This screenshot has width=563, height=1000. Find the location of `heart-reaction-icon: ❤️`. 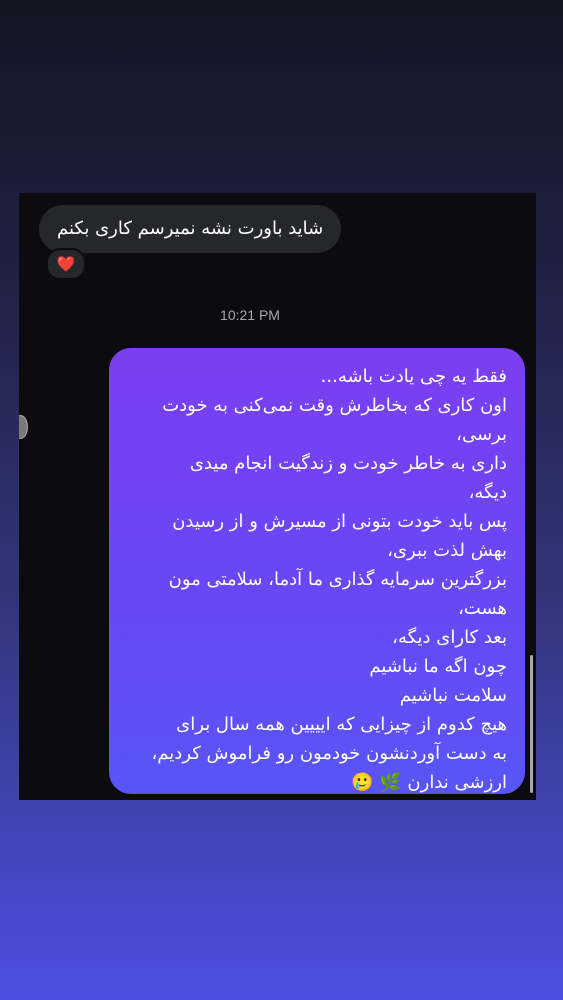

heart-reaction-icon: ❤️ is located at coordinates (66, 264).